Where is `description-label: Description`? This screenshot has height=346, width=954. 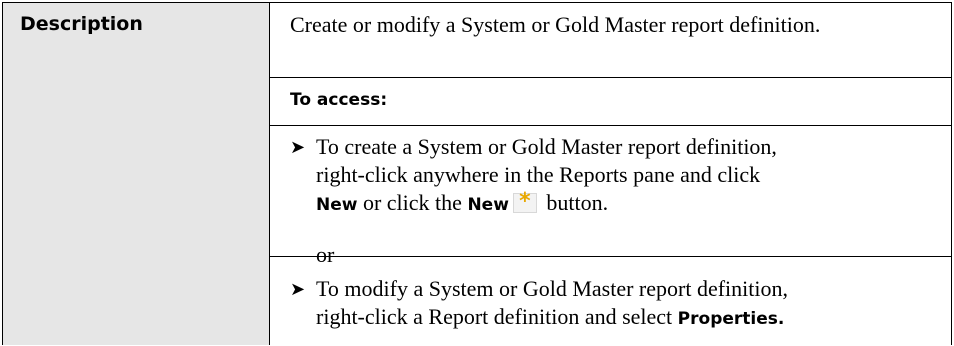
description-label: Description is located at coordinates (81, 24).